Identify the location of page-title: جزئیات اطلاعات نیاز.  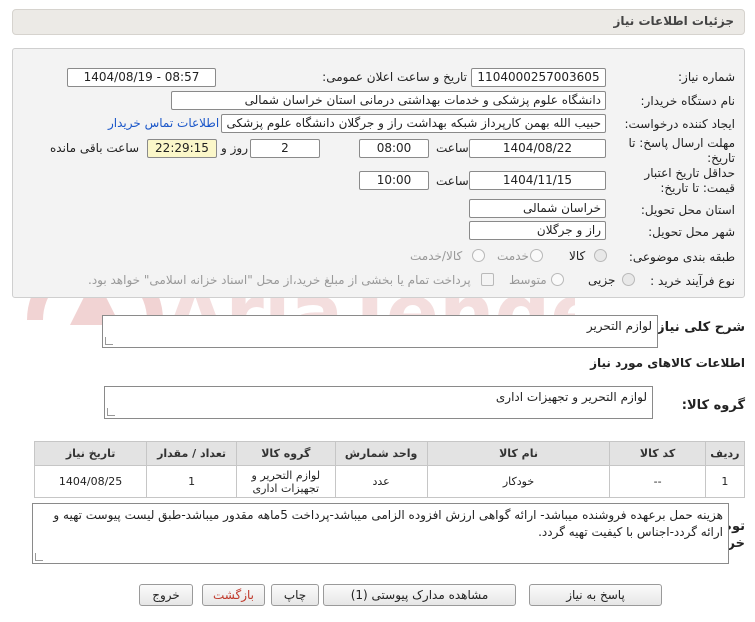
(673, 21).